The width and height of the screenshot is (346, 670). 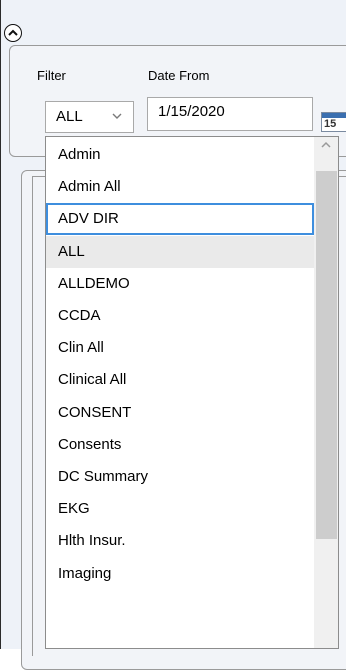 What do you see at coordinates (191, 111) in the screenshot?
I see `date-from-value: 1/15/2020` at bounding box center [191, 111].